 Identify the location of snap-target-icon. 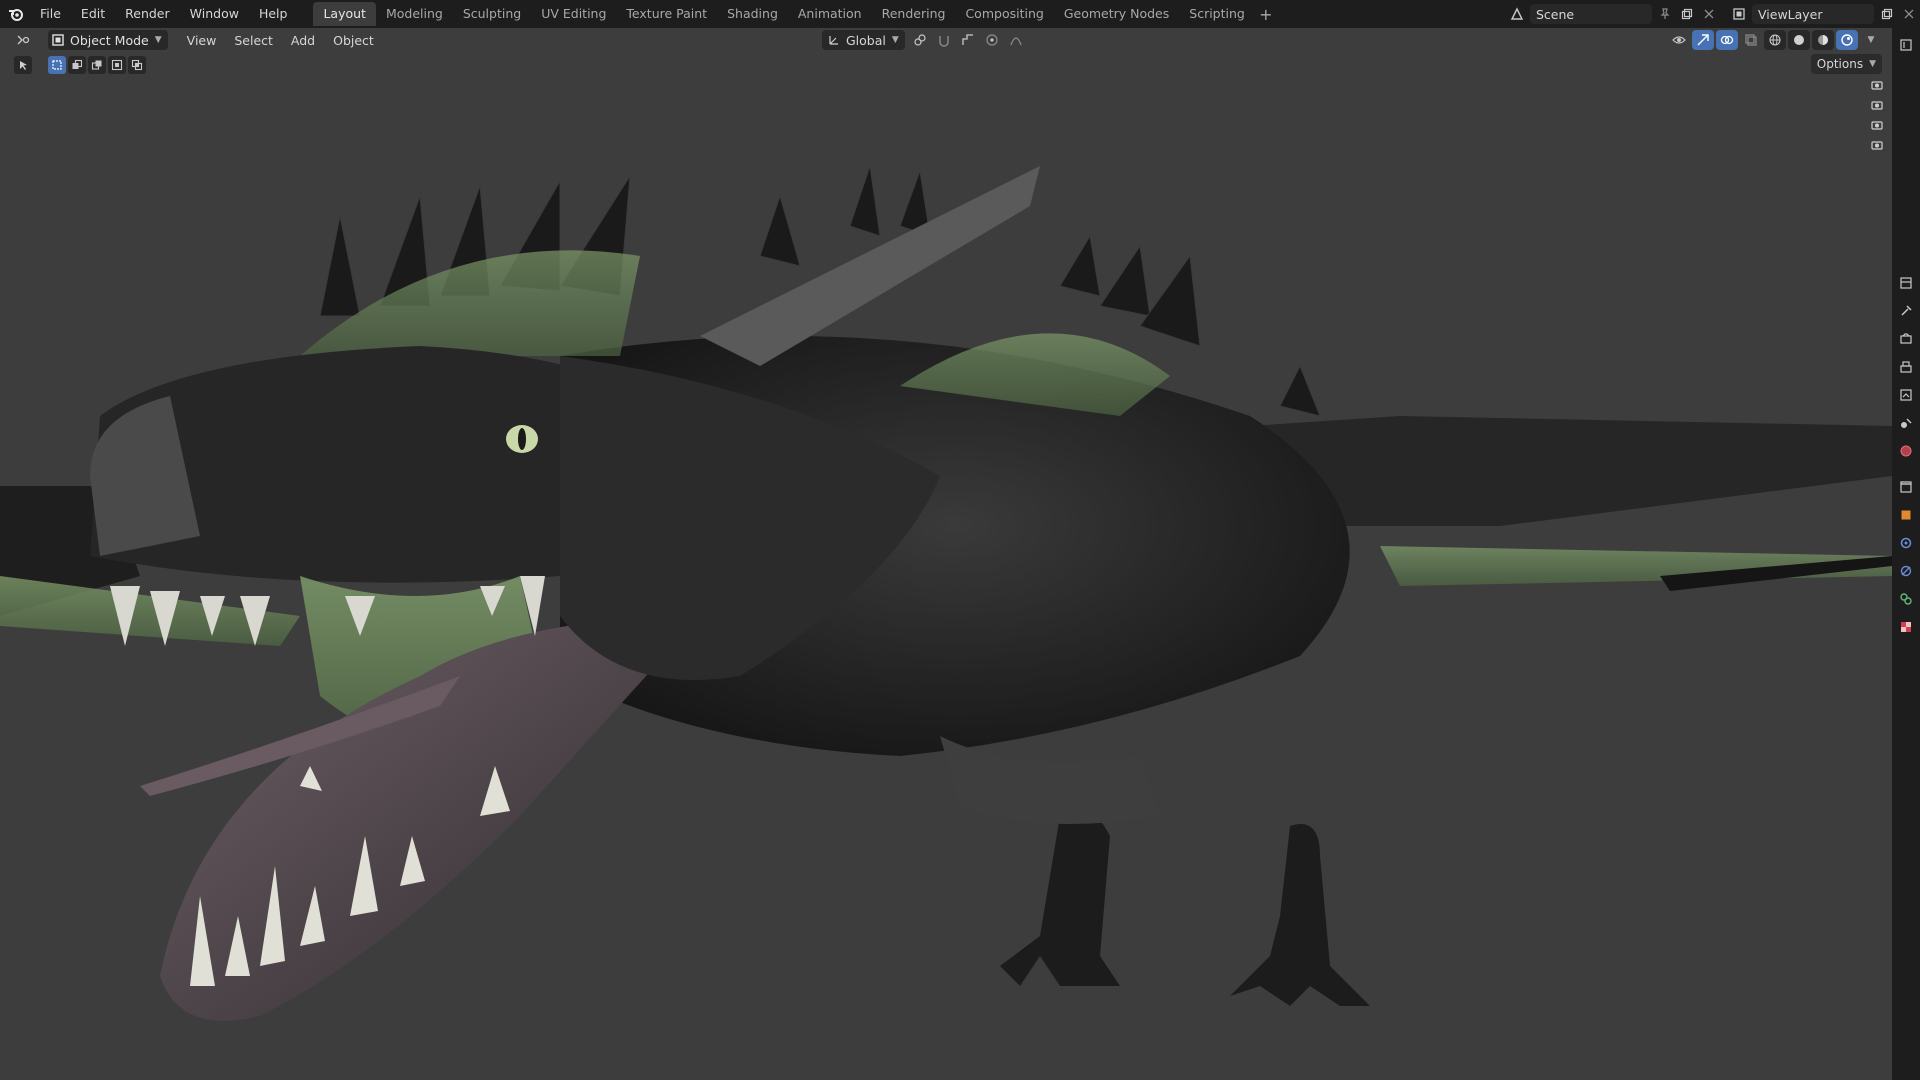
(968, 40).